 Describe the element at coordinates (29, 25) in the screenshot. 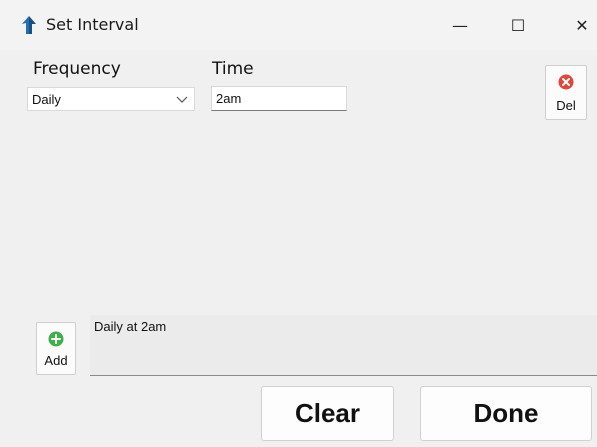

I see `app-icon` at that location.